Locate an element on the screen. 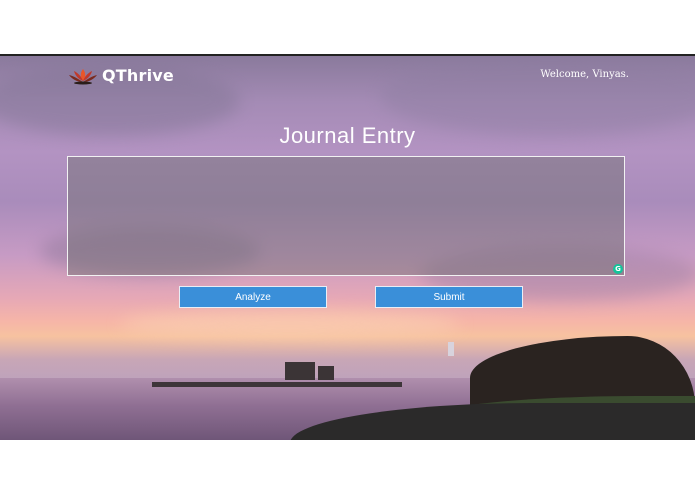 The width and height of the screenshot is (695, 494). brand-name: QThrive is located at coordinates (138, 75).